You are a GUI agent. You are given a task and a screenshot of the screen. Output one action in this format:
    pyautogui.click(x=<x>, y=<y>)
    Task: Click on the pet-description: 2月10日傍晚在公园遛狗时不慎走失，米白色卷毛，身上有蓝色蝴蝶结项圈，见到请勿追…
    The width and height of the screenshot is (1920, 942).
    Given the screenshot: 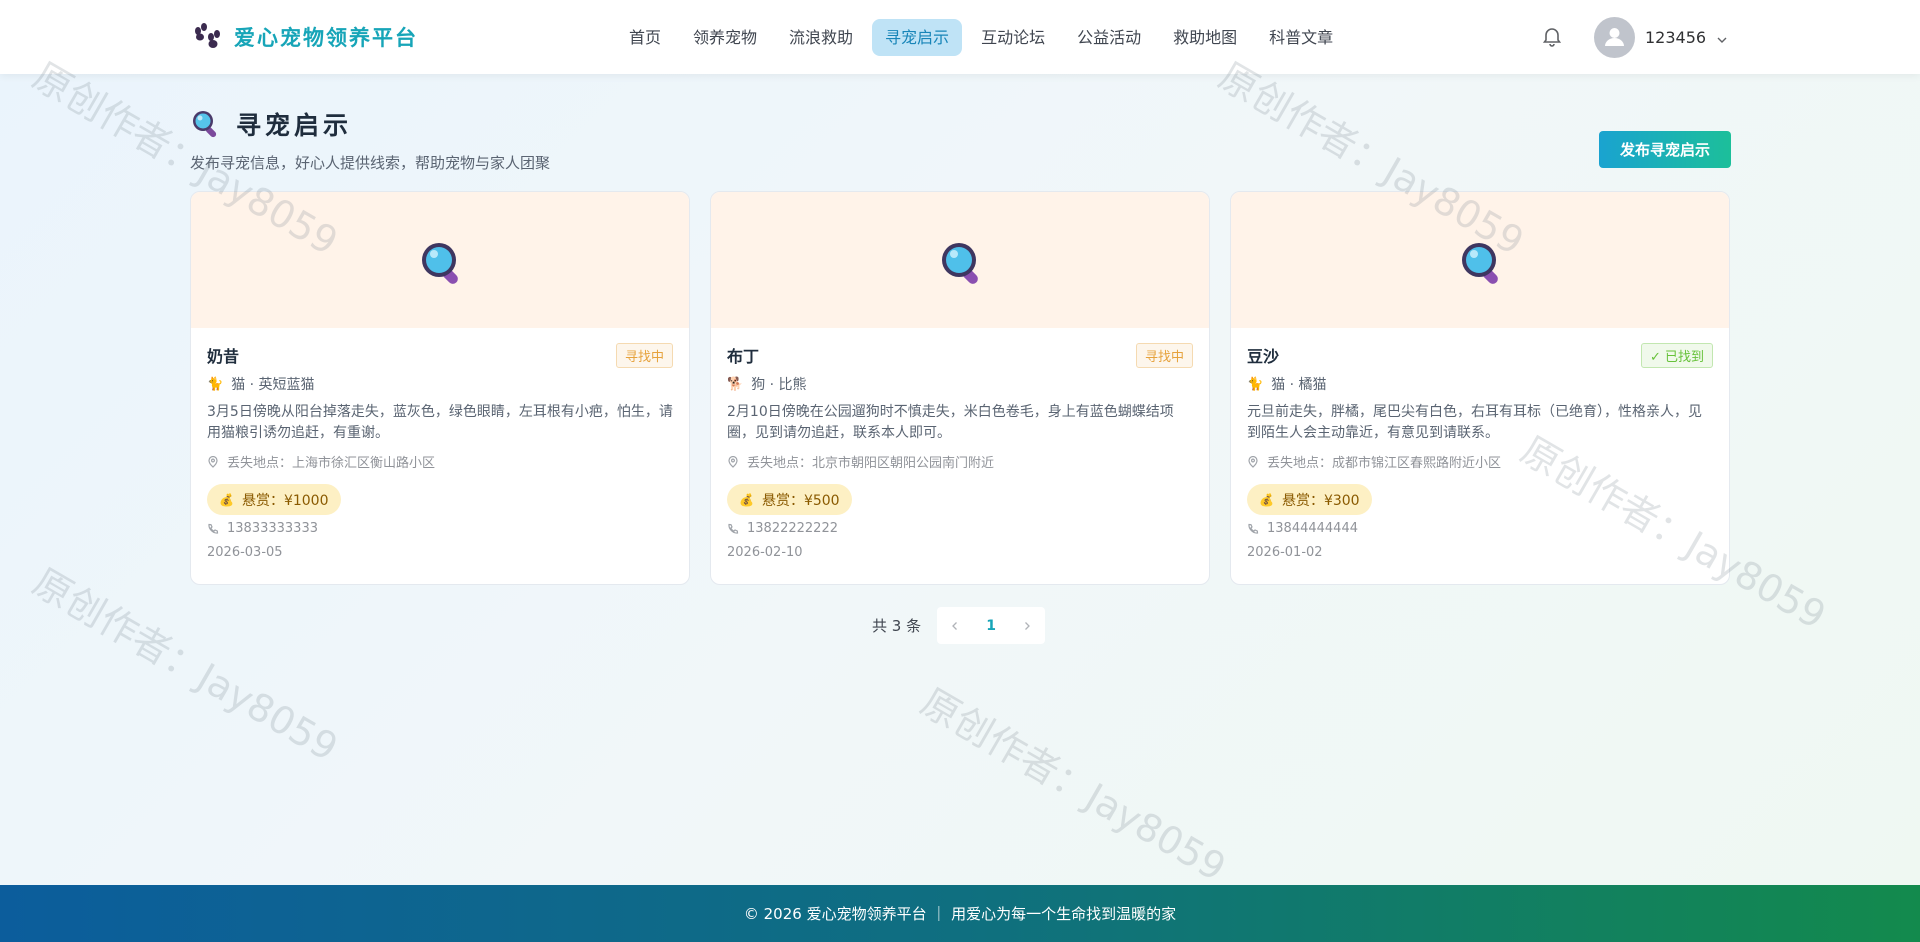 What is the action you would take?
    pyautogui.click(x=950, y=422)
    